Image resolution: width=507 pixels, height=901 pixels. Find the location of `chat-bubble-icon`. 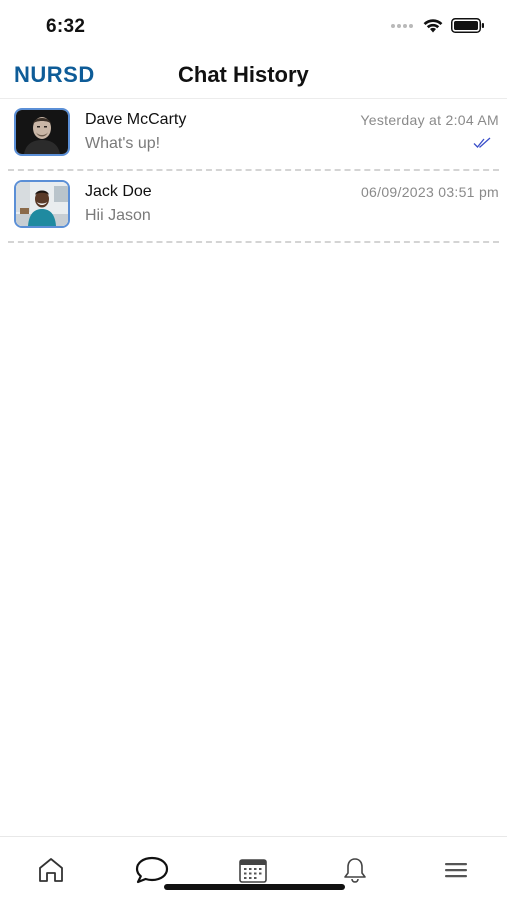

chat-bubble-icon is located at coordinates (152, 870).